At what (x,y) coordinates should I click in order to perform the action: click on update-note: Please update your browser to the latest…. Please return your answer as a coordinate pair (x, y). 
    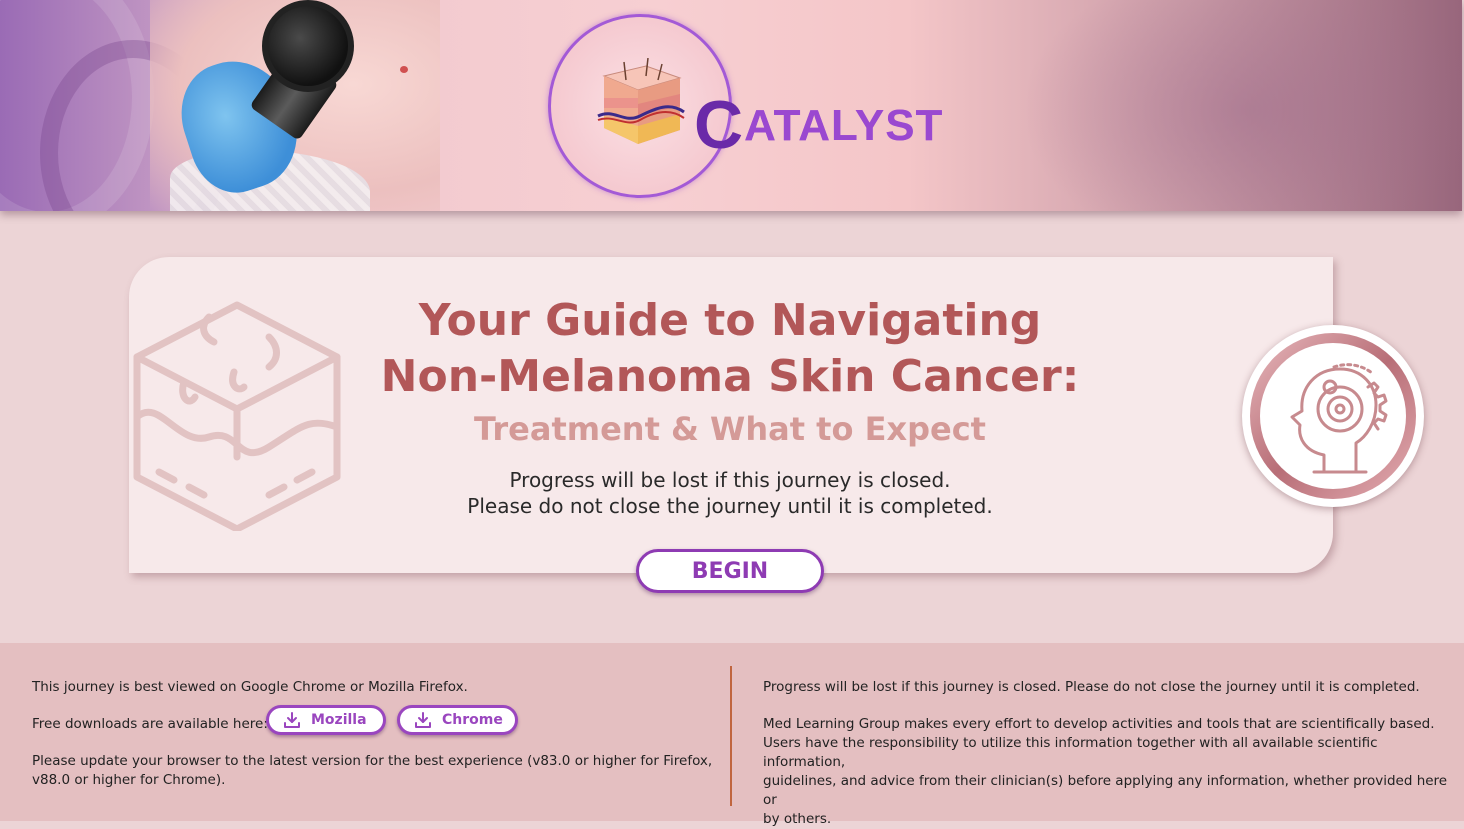
    Looking at the image, I should click on (372, 771).